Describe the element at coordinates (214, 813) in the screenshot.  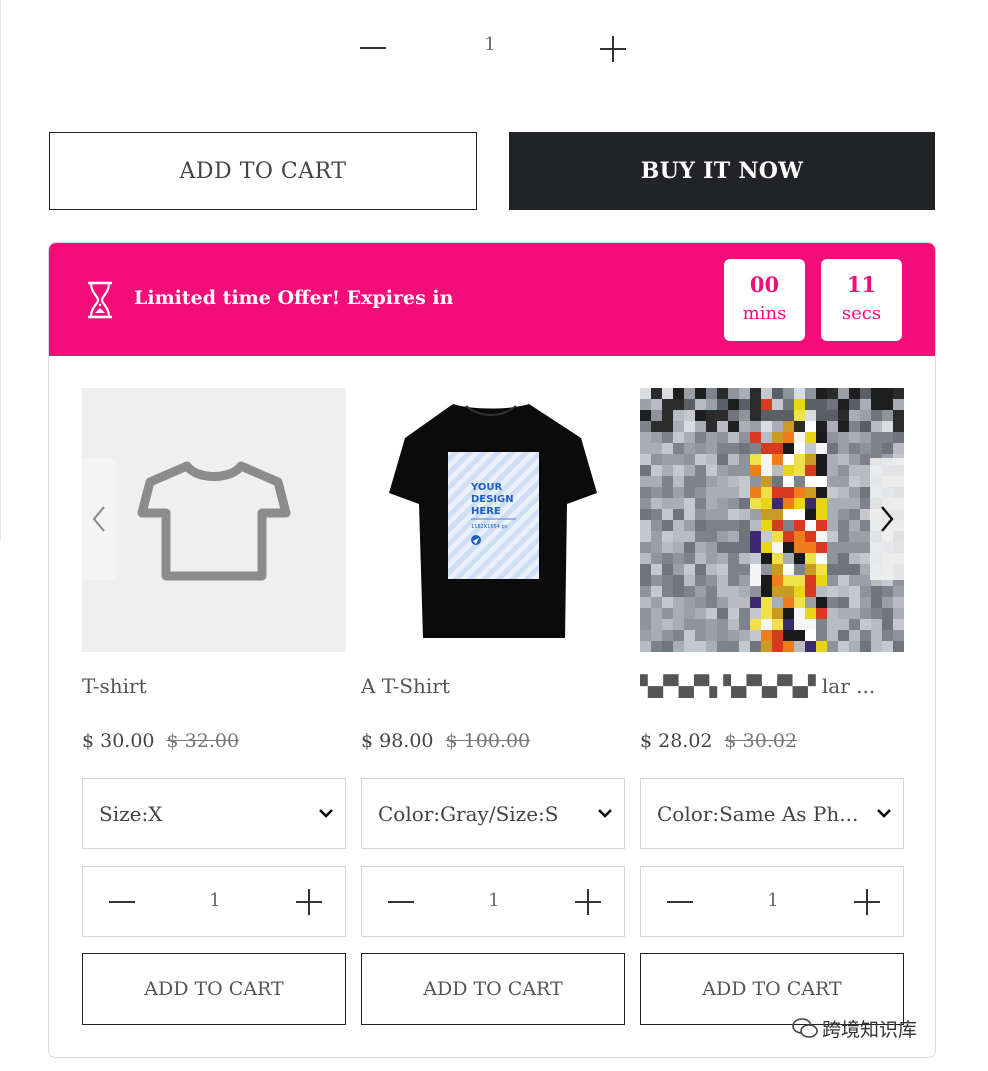
I see `variant-select: Size:X` at that location.